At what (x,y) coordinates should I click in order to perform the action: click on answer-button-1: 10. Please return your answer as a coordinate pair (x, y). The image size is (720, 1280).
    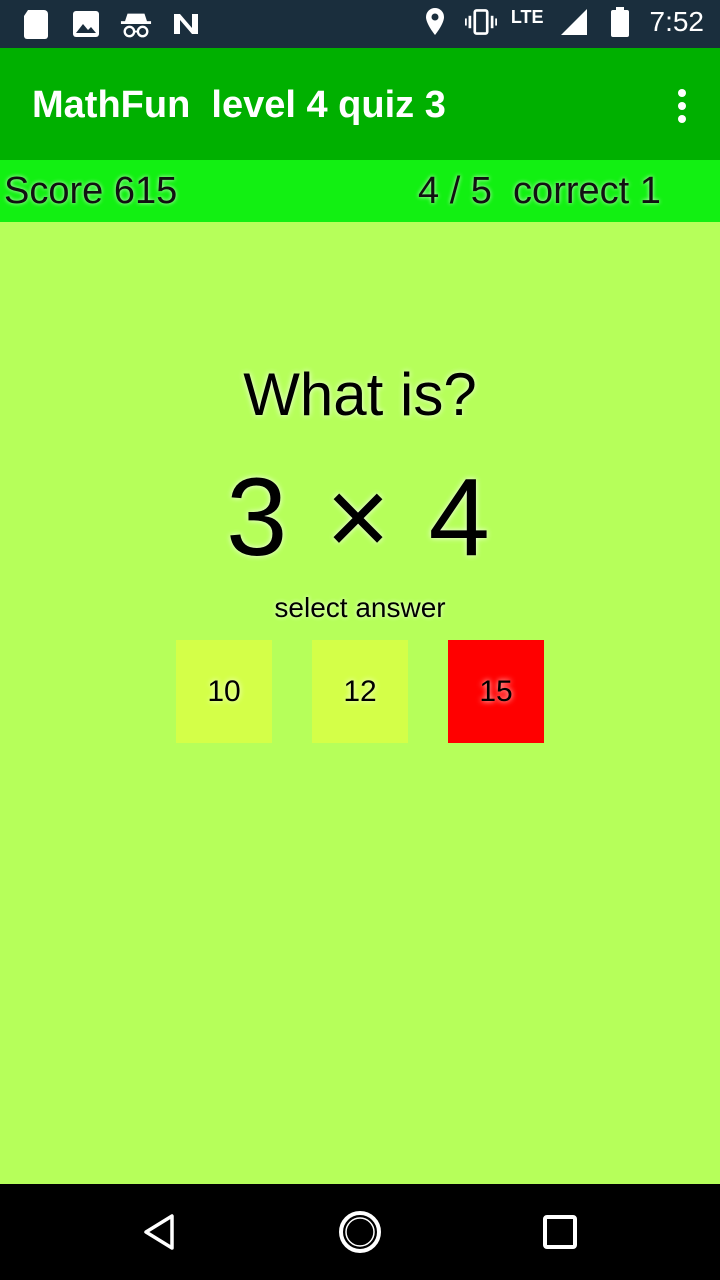
    Looking at the image, I should click on (224, 691).